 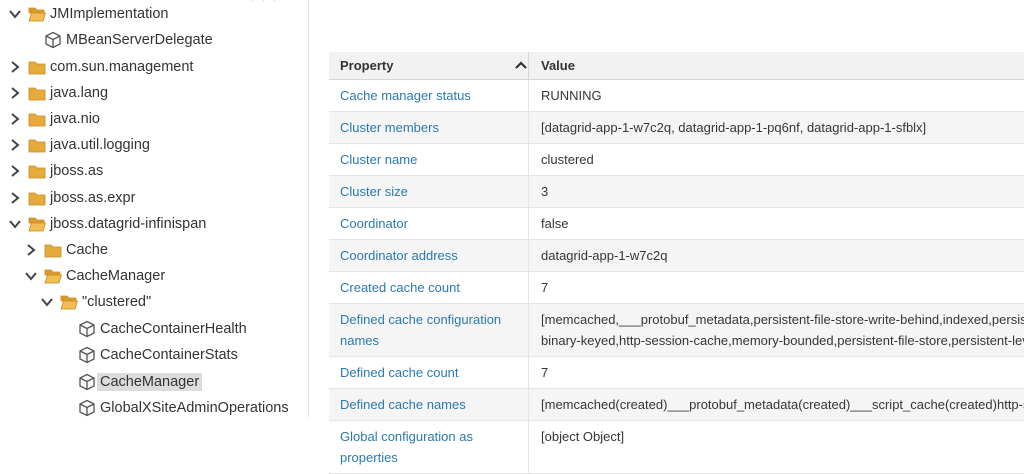 What do you see at coordinates (122, 67) in the screenshot?
I see `tree-node-label: com.sun.management` at bounding box center [122, 67].